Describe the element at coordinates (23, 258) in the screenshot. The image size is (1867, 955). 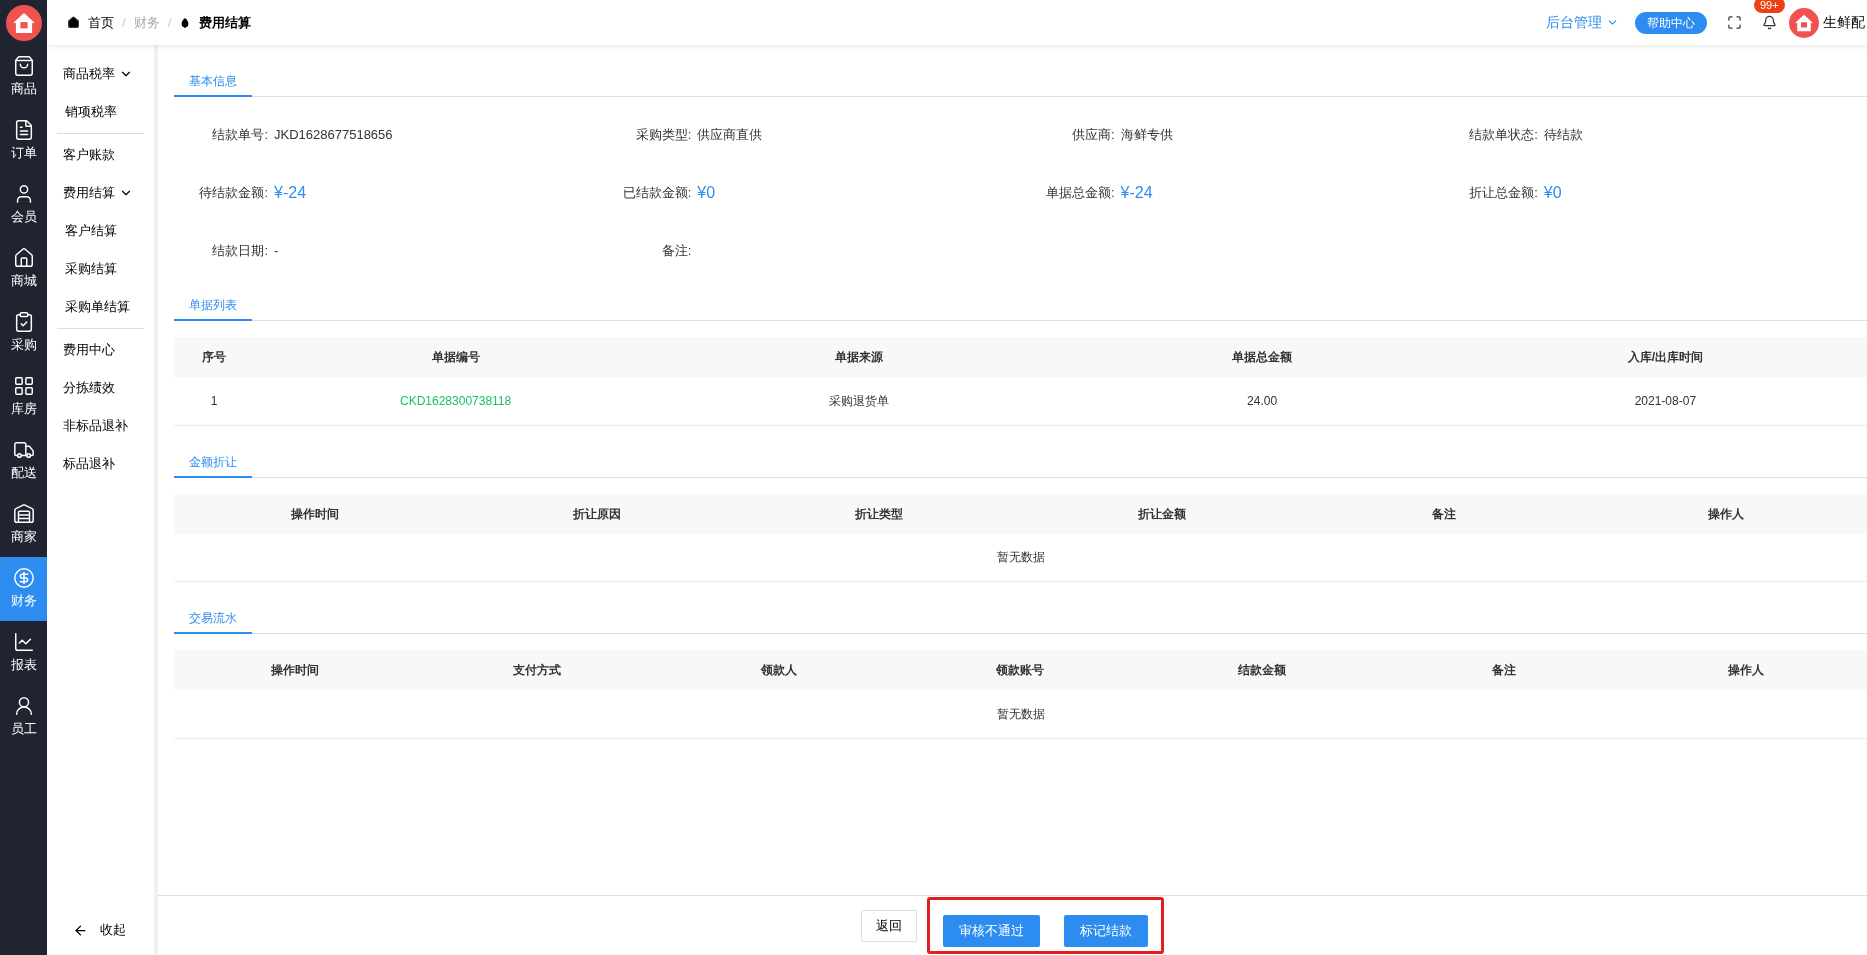
I see `house-icon` at that location.